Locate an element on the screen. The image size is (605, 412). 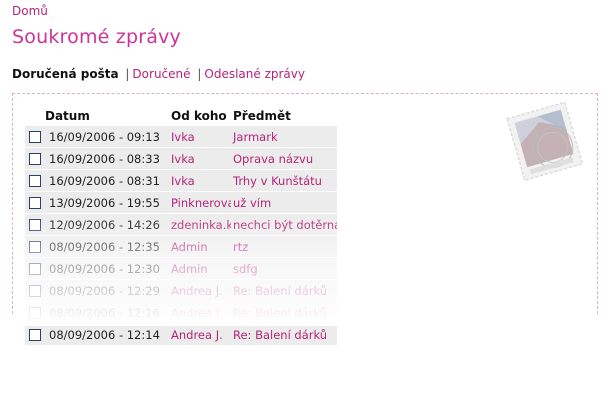
table-row: 13/09/2006 - 19:55 Pinknerova už vím is located at coordinates (181, 202).